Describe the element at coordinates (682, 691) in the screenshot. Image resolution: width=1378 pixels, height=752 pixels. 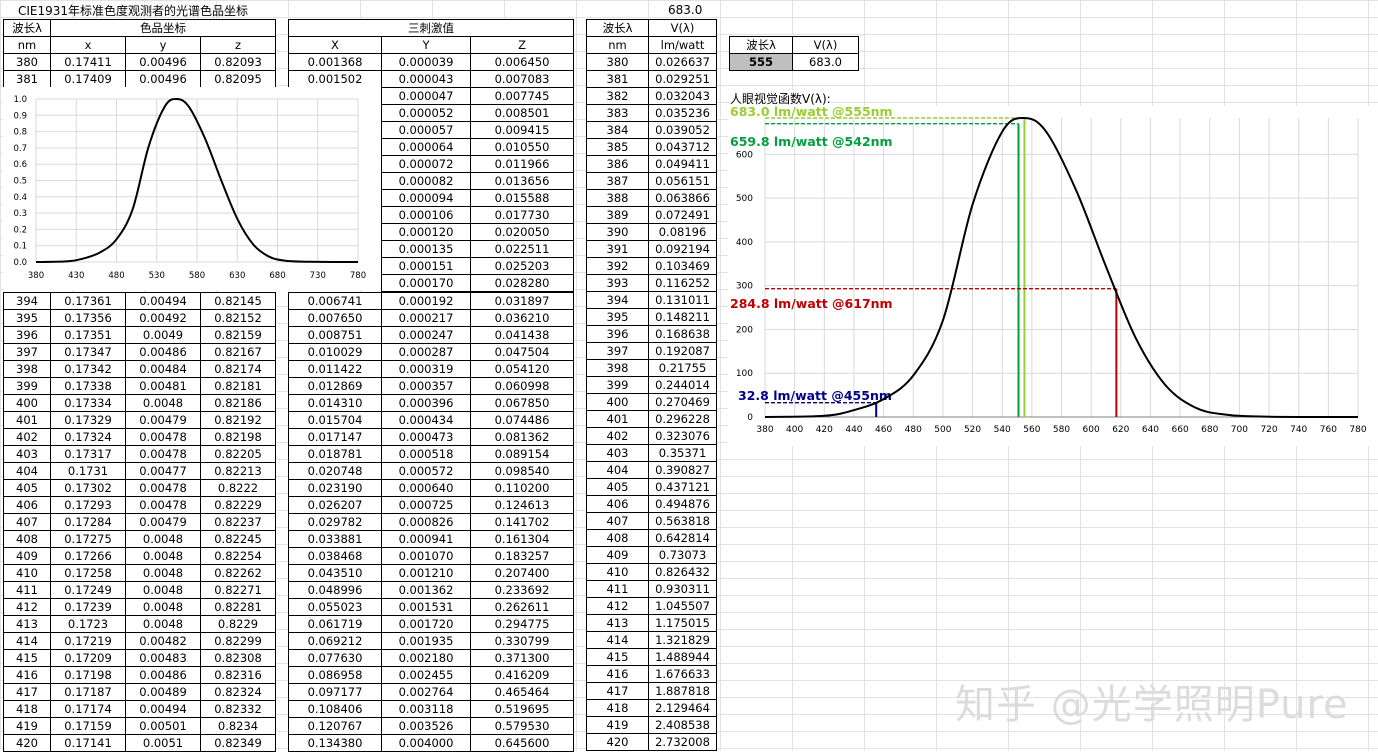
I see `vlambda-cell: 1.887818` at that location.